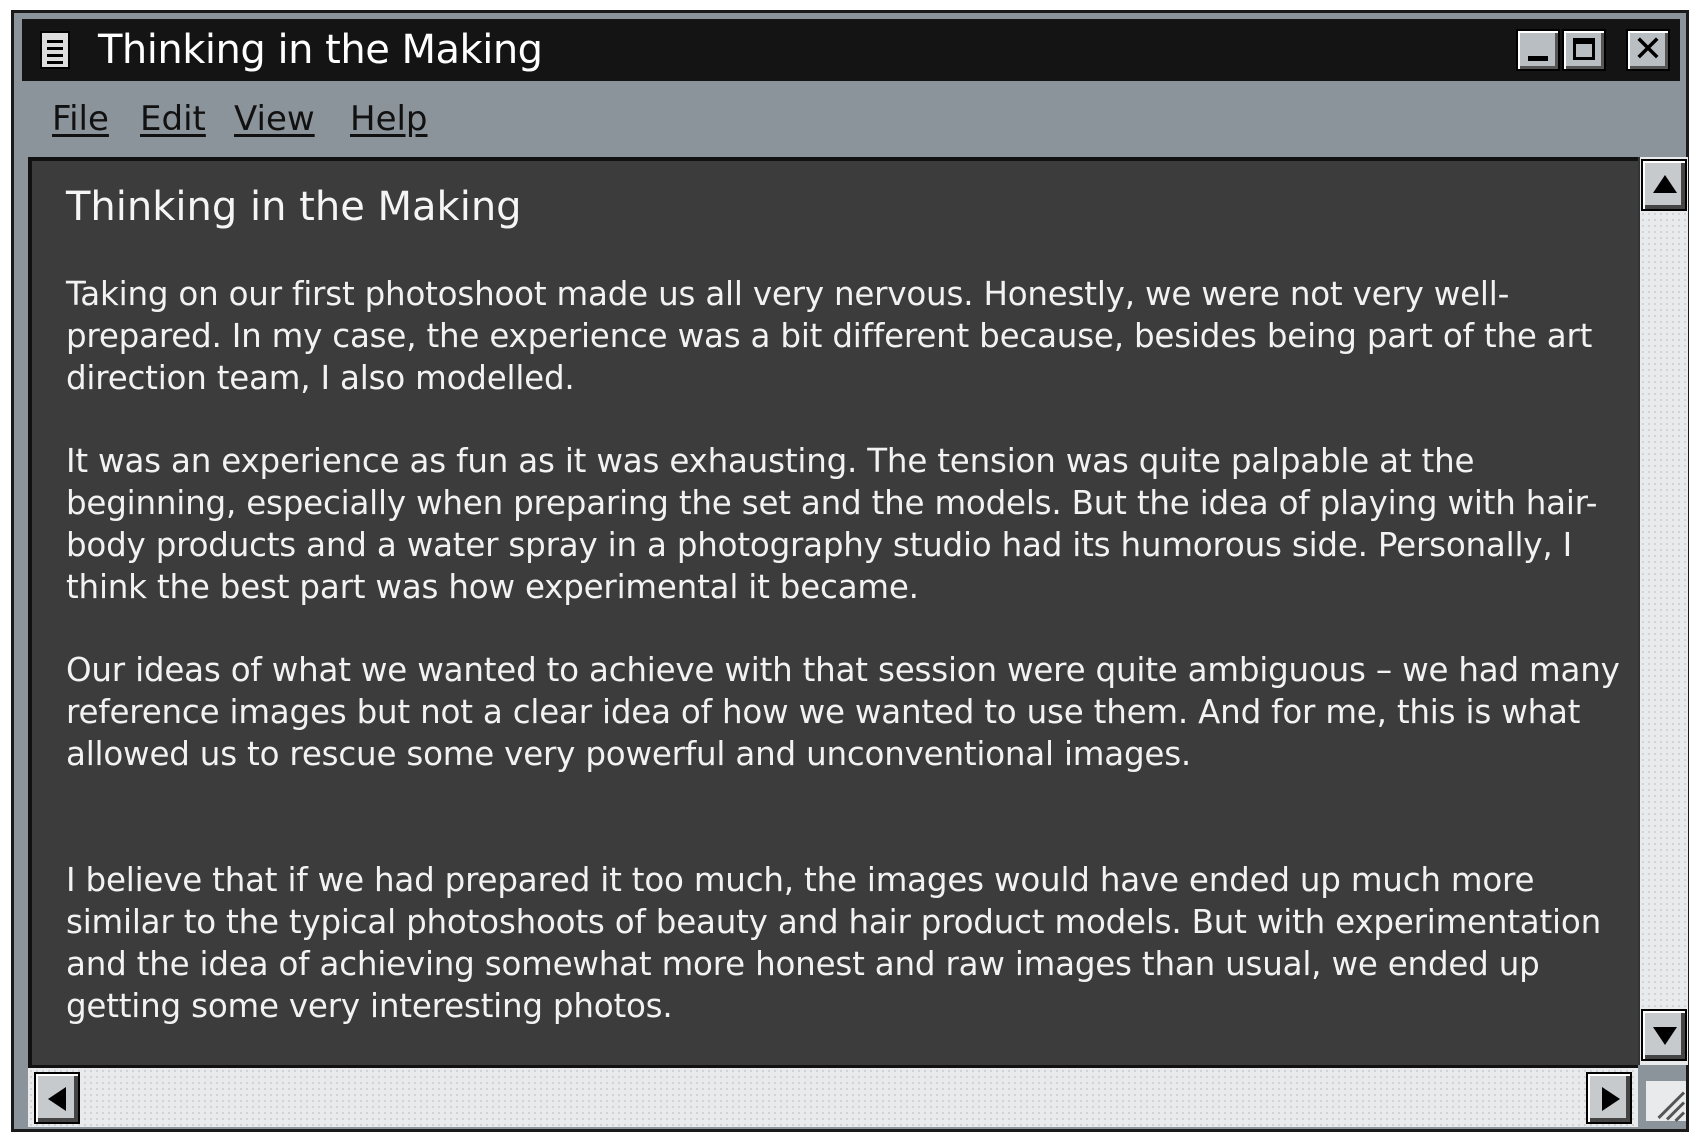  I want to click on minimize-button, so click(1538, 50).